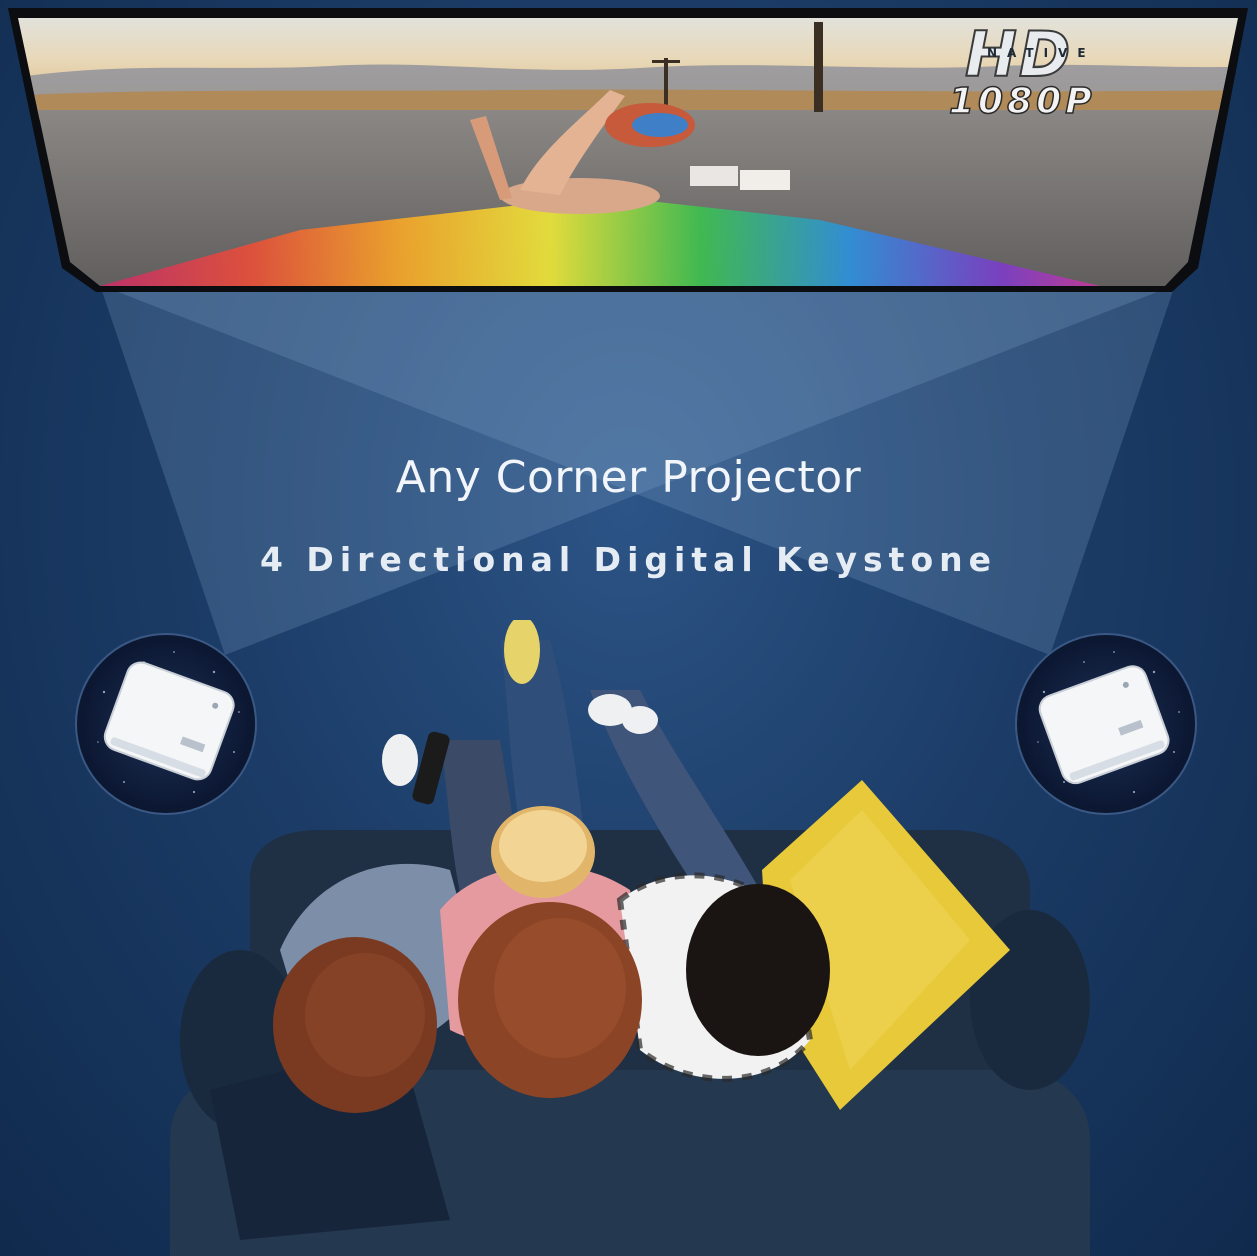  What do you see at coordinates (628, 477) in the screenshot?
I see `headline: Any Corner Projector` at bounding box center [628, 477].